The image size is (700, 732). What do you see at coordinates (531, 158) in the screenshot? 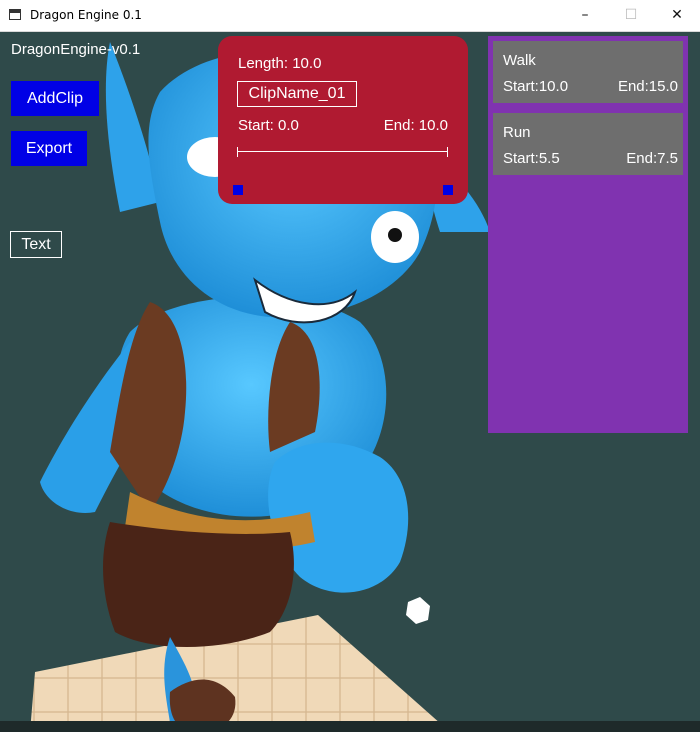
I see `animation-start: Start:5.5` at bounding box center [531, 158].